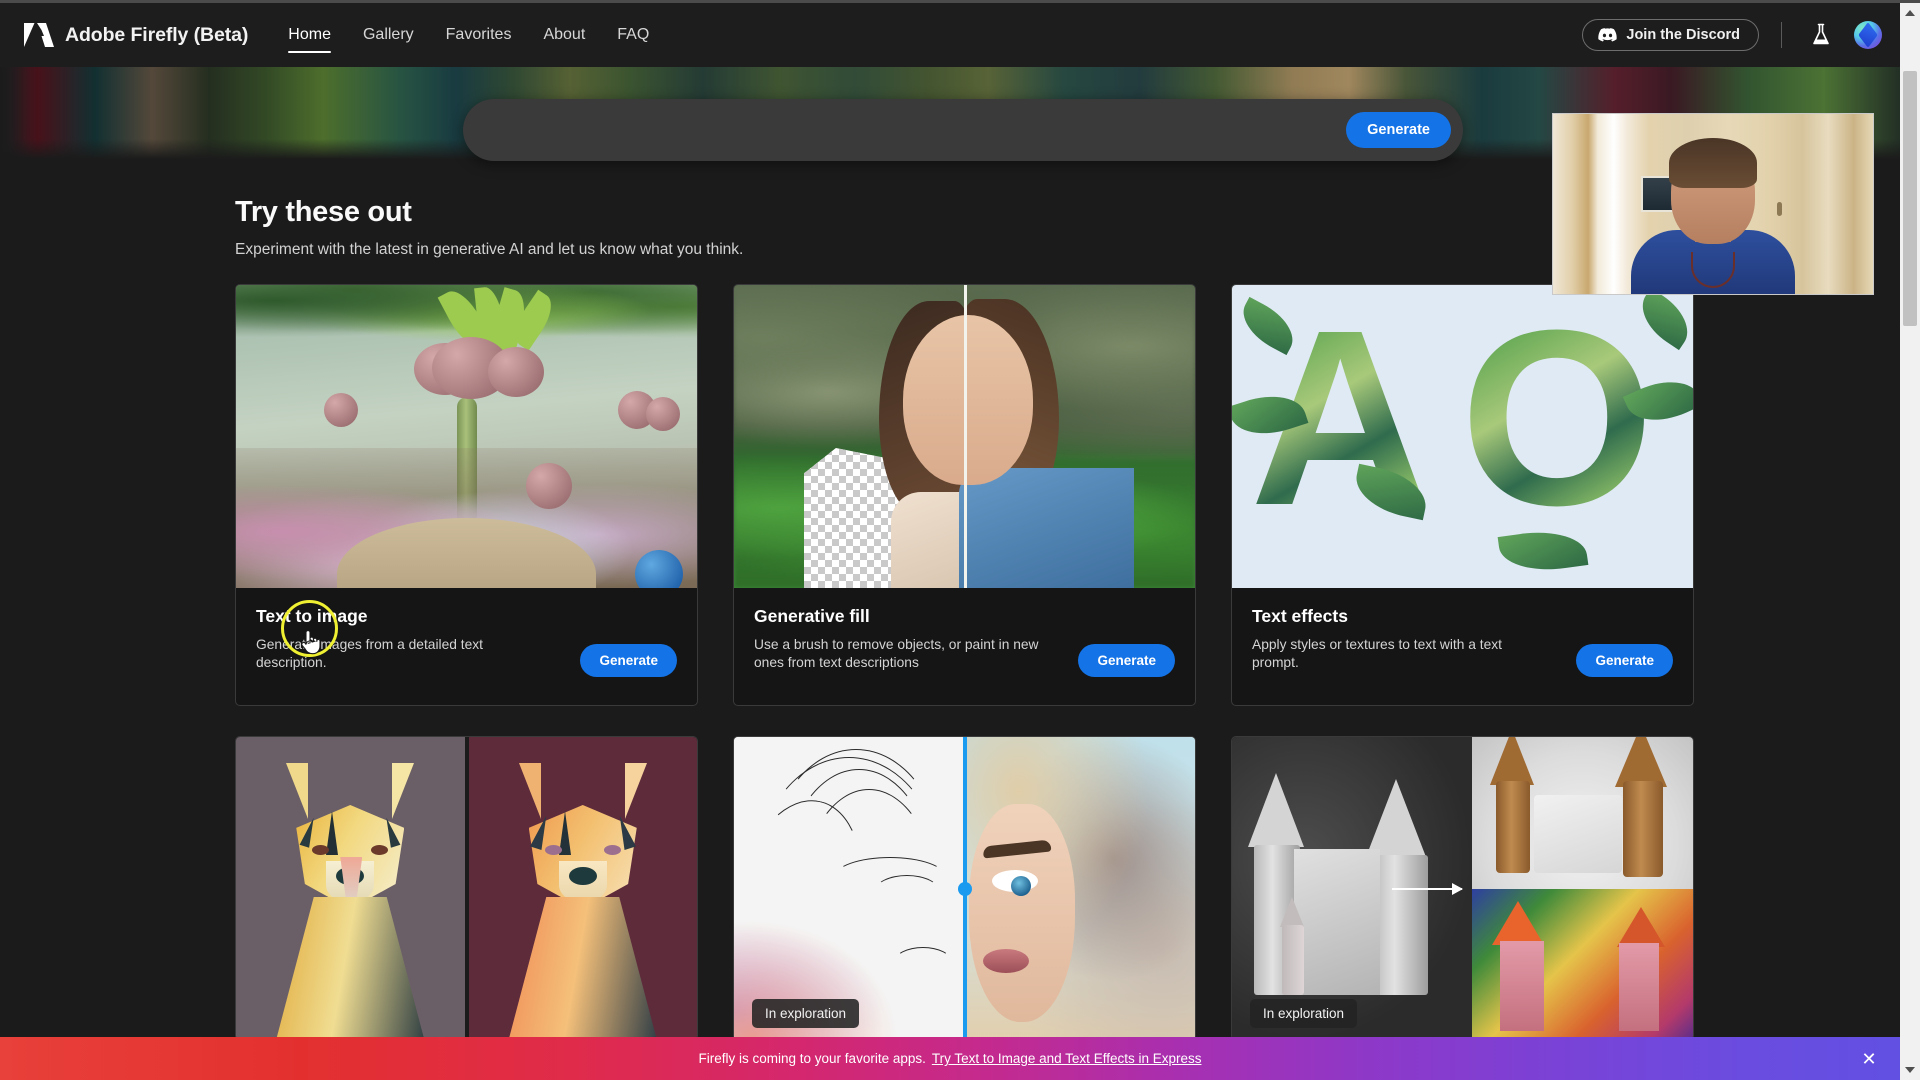  Describe the element at coordinates (1640, 762) in the screenshot. I see `gingerbread-cone` at that location.